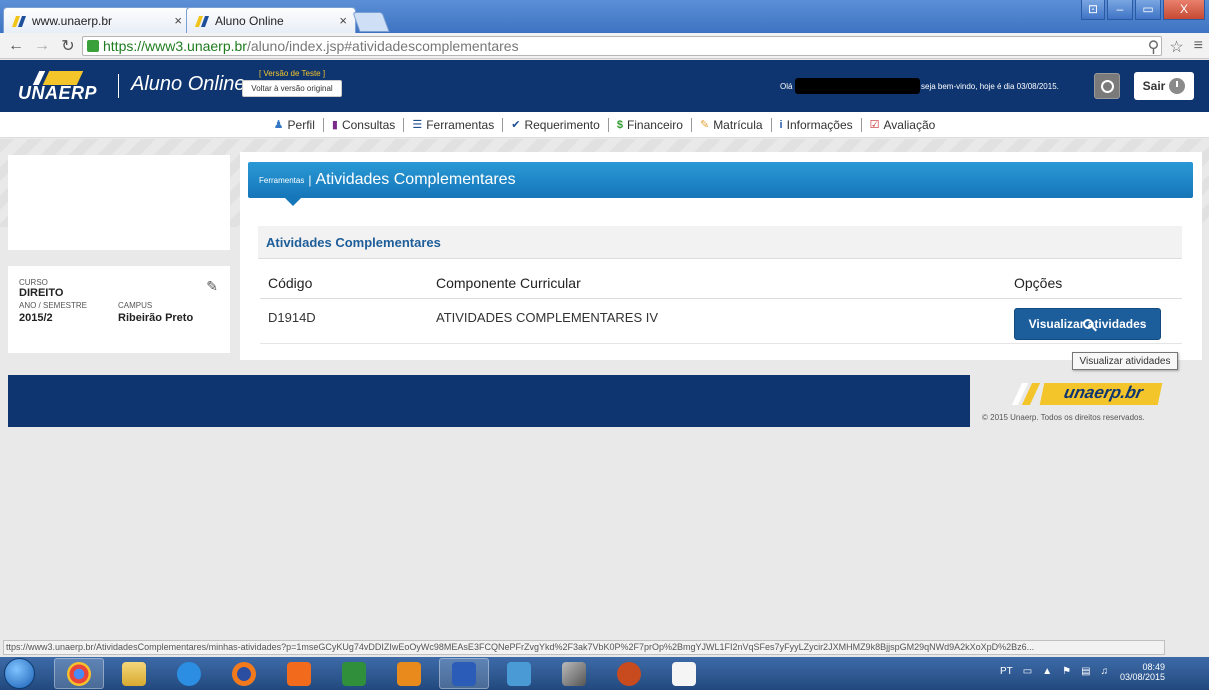 This screenshot has width=1209, height=690. Describe the element at coordinates (874, 125) in the screenshot. I see `check-square-icon: ☑` at that location.